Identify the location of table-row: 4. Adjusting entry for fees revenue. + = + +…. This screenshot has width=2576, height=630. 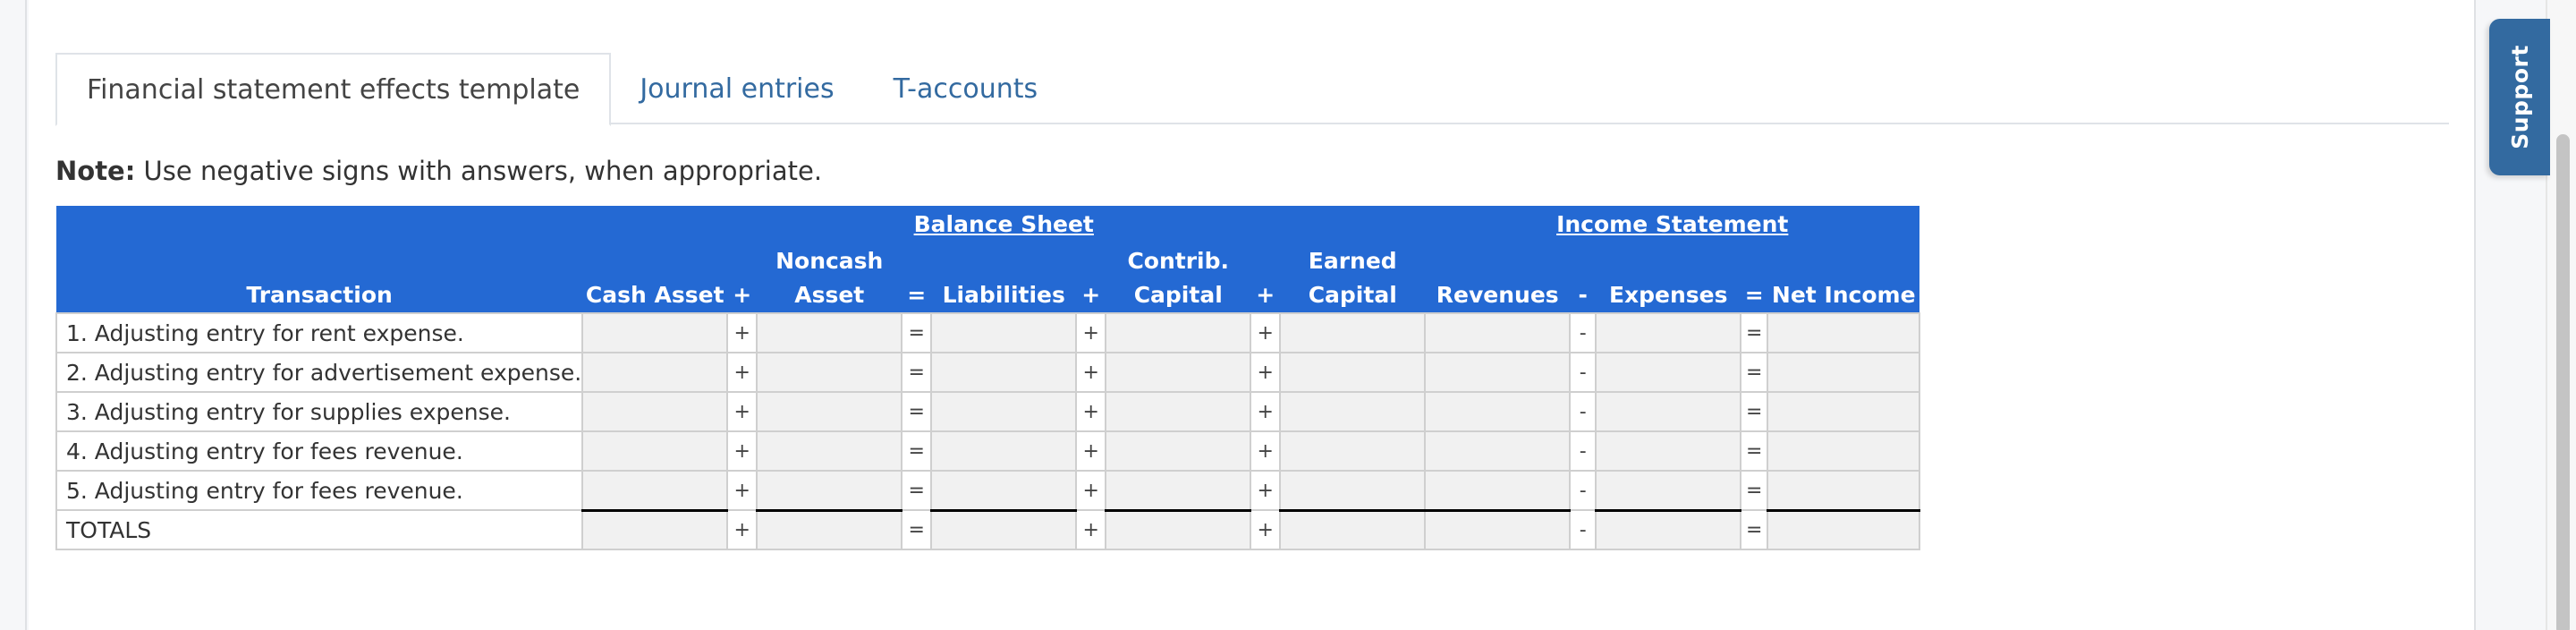
(988, 451).